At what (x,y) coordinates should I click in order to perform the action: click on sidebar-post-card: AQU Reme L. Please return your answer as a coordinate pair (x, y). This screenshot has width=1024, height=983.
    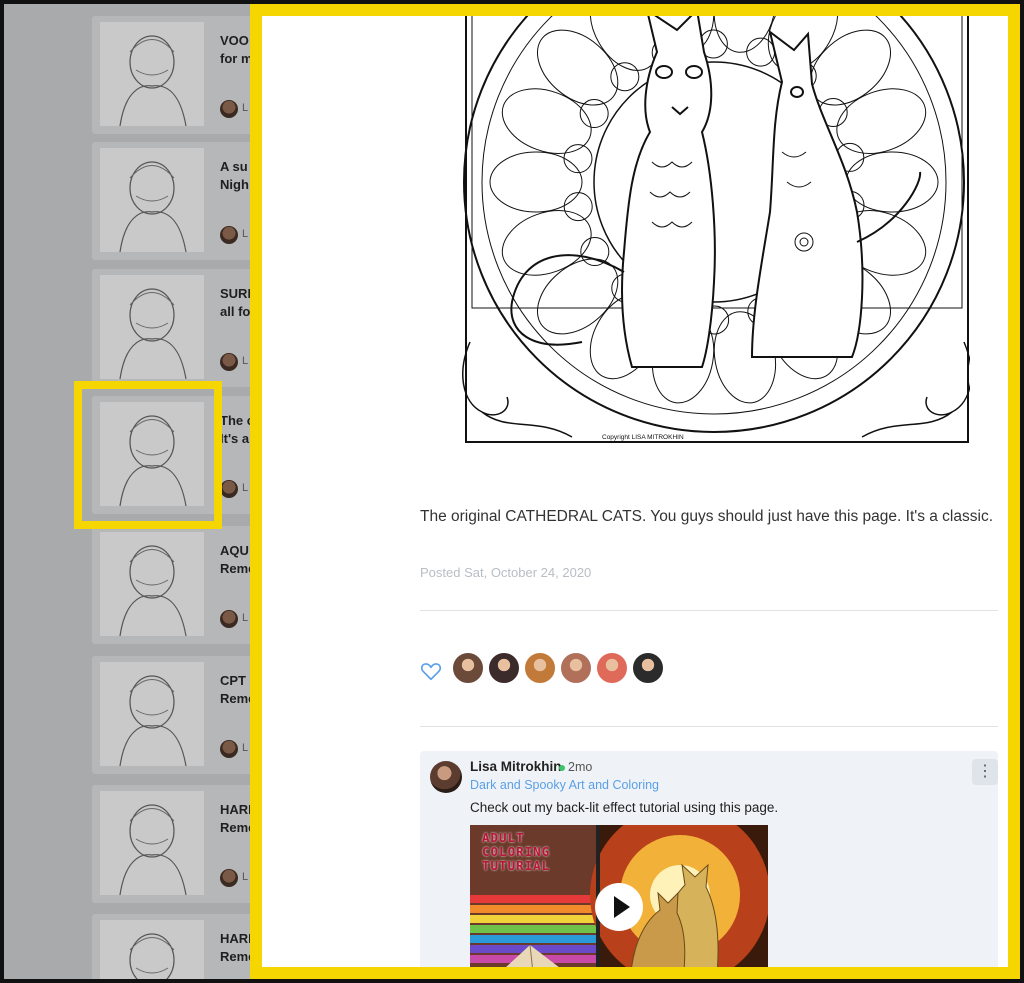
    Looking at the image, I should click on (177, 585).